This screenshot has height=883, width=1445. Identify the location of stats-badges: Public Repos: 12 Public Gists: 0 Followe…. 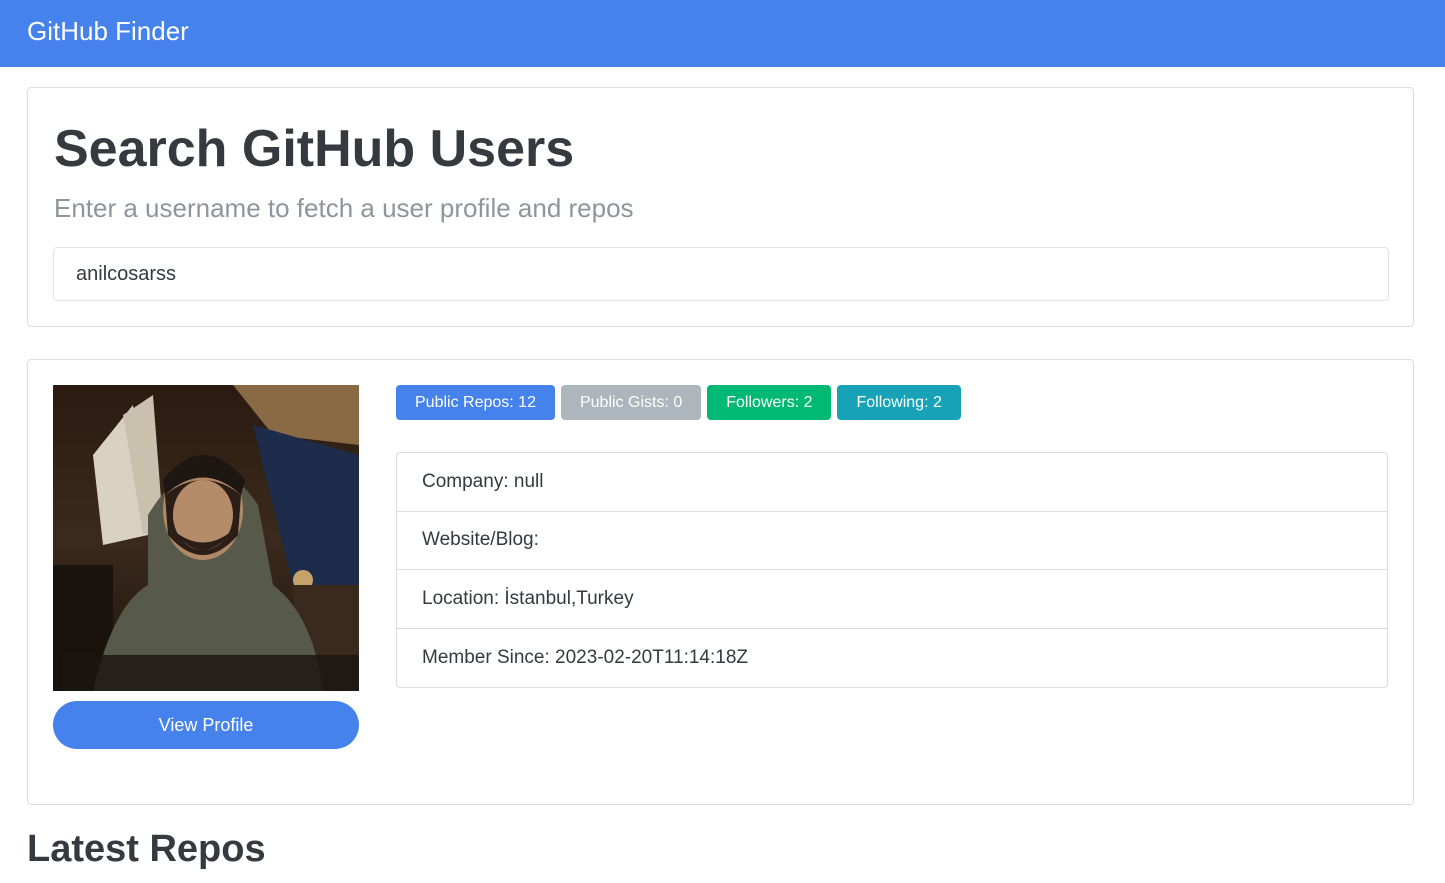
(678, 403).